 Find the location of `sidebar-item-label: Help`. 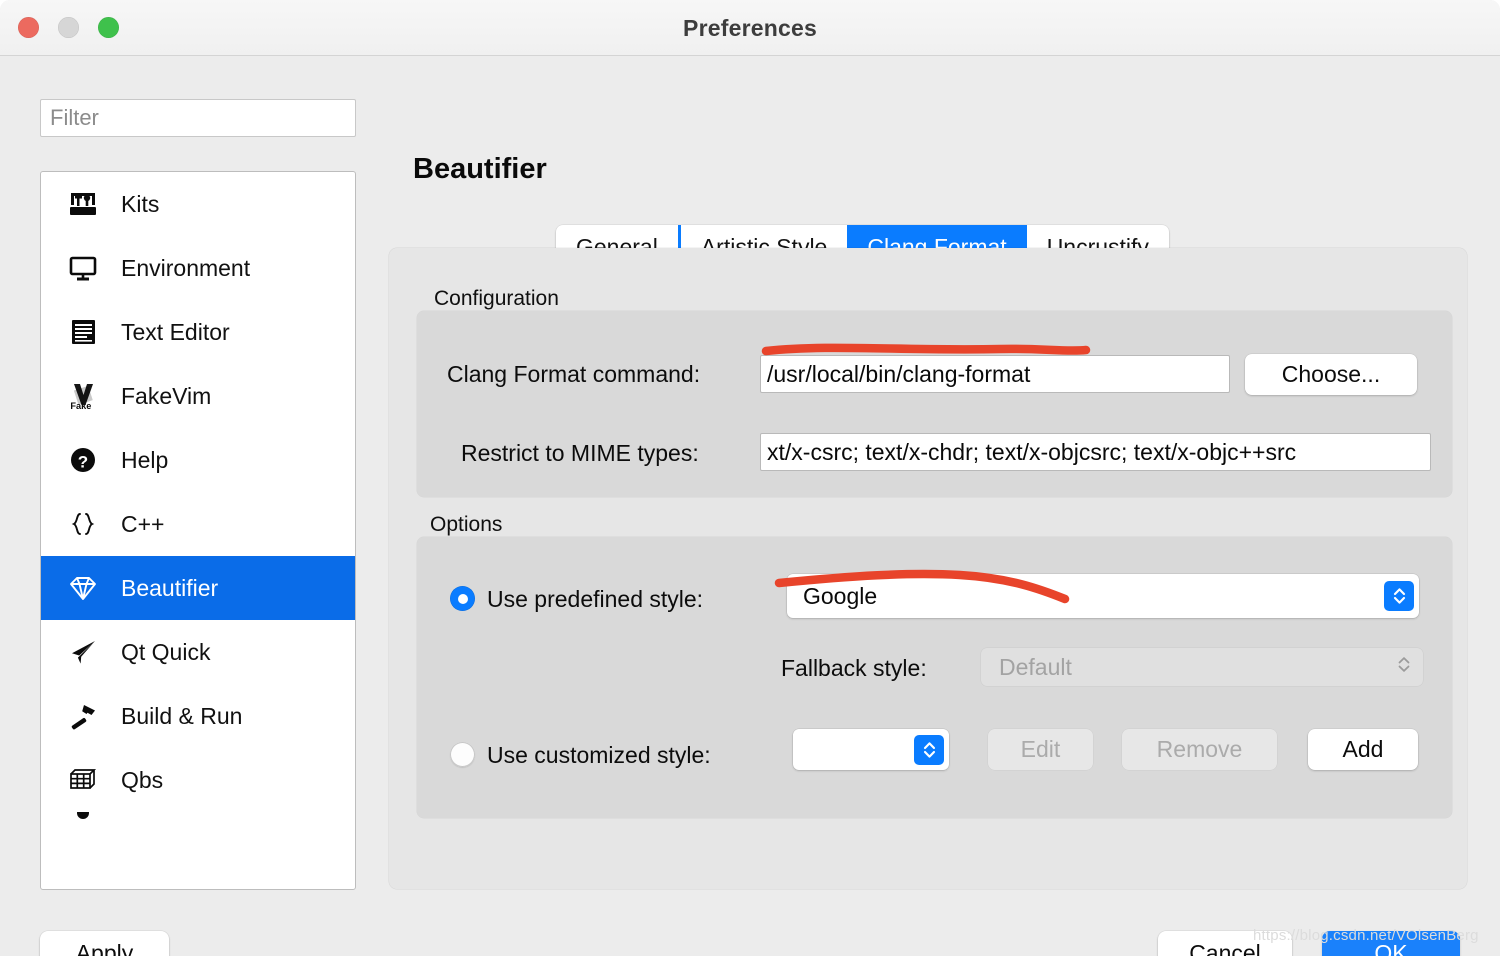

sidebar-item-label: Help is located at coordinates (145, 459).